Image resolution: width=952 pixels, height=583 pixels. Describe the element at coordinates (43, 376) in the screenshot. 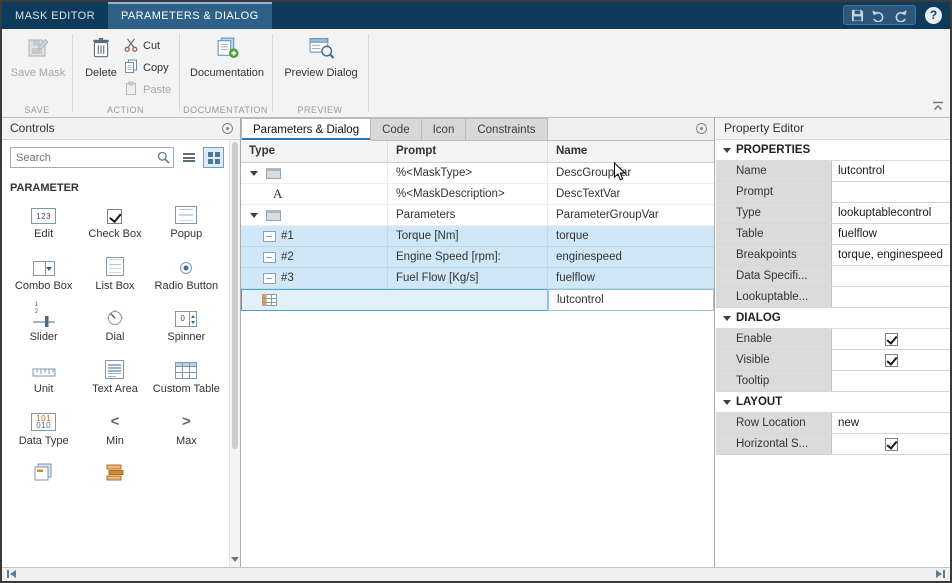

I see `control-item-unit: Unit` at that location.